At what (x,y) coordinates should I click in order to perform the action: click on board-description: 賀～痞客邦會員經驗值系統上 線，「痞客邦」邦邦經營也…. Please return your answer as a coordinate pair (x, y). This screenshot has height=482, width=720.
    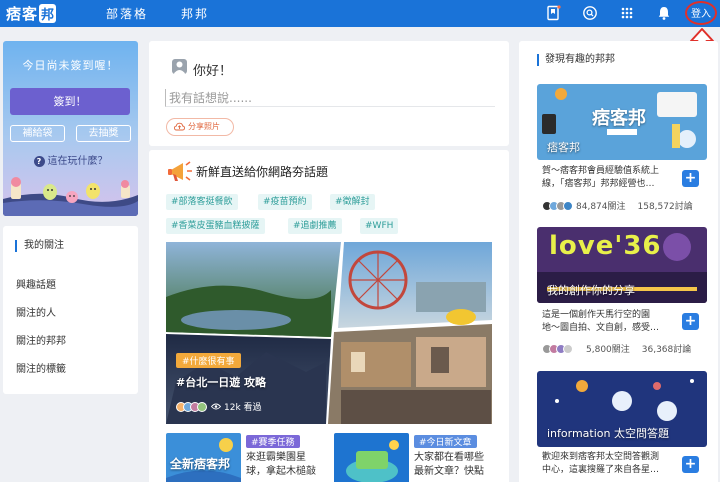
    Looking at the image, I should click on (612, 178).